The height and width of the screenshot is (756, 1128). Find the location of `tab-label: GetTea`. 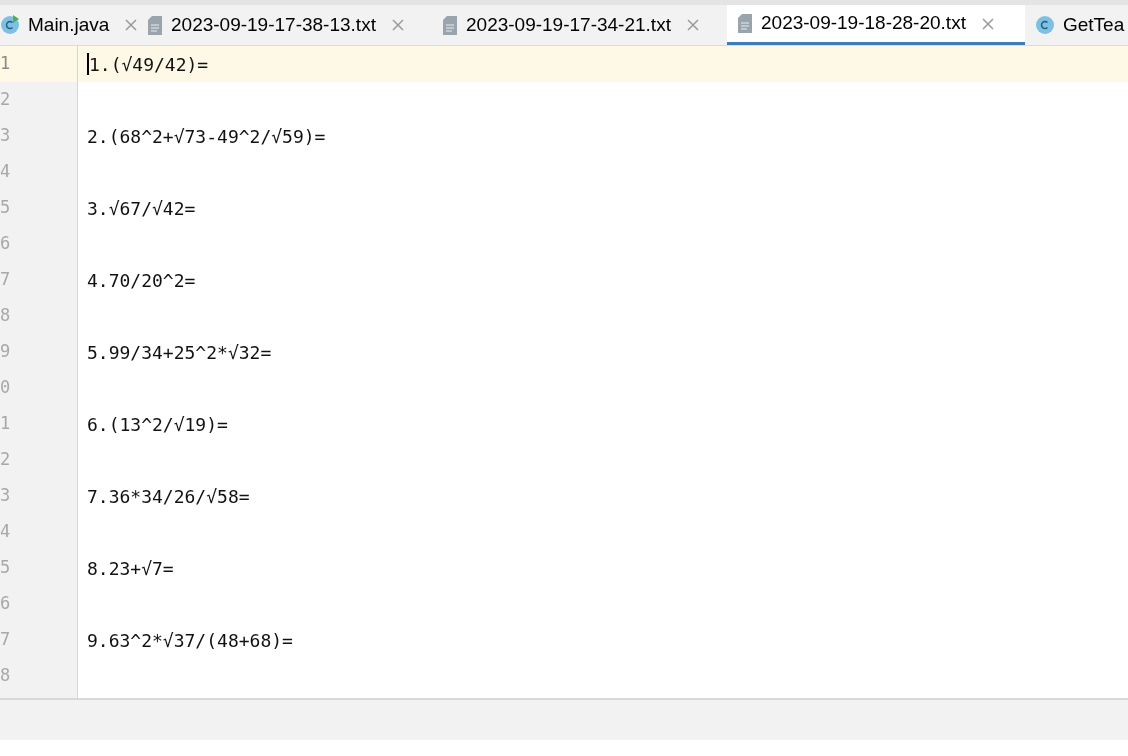

tab-label: GetTea is located at coordinates (1094, 24).